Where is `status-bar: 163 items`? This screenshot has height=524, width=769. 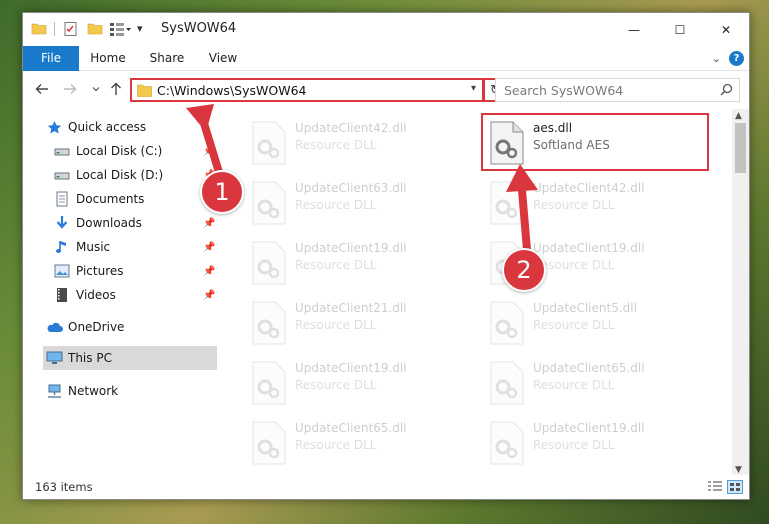 status-bar: 163 items is located at coordinates (386, 487).